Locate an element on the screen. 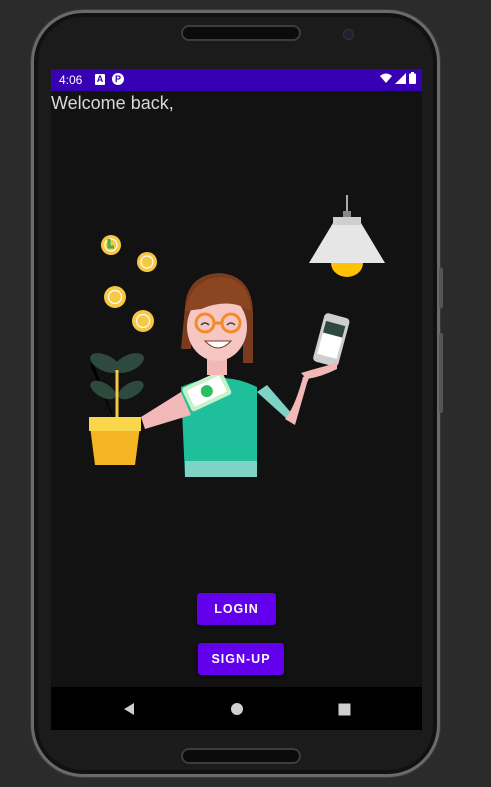 The width and height of the screenshot is (491, 787). recents-icon is located at coordinates (344, 709).